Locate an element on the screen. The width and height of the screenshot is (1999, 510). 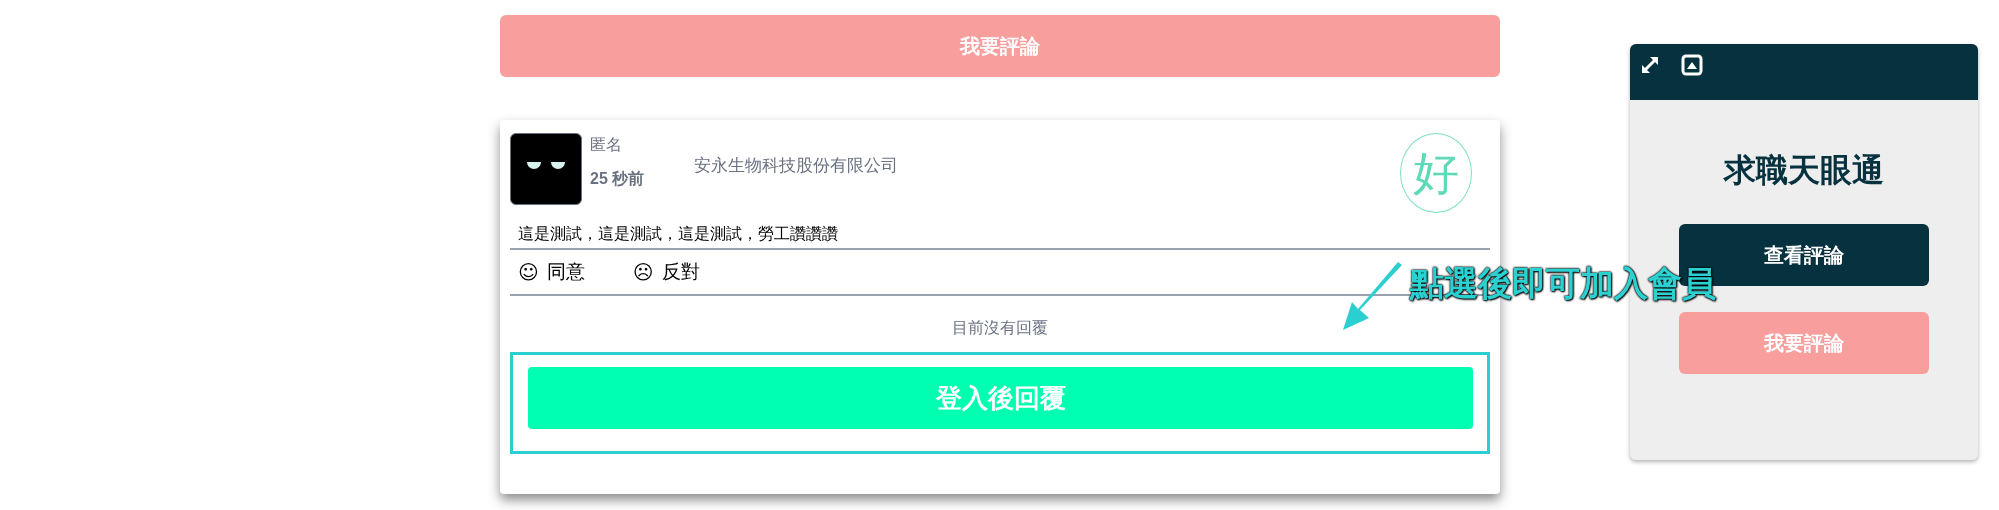
reaction-button: ☺ 同意 is located at coordinates (551, 272).